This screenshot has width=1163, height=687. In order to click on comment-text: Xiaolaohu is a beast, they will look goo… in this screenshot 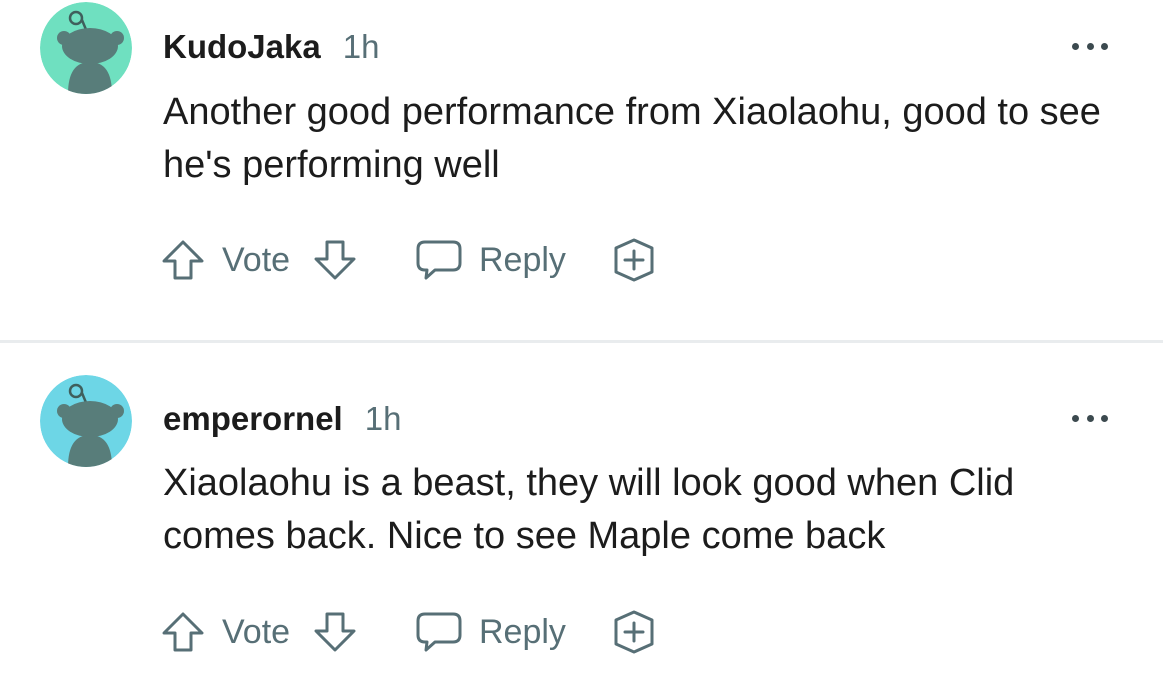, I will do `click(589, 509)`.